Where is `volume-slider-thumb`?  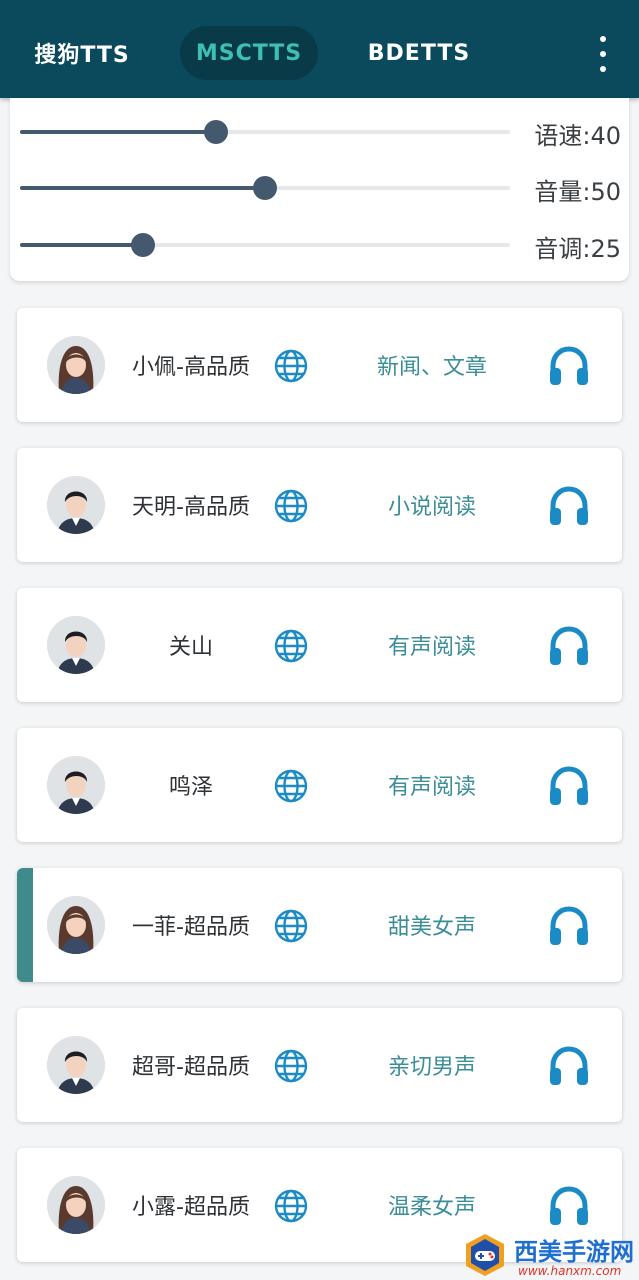
volume-slider-thumb is located at coordinates (265, 188).